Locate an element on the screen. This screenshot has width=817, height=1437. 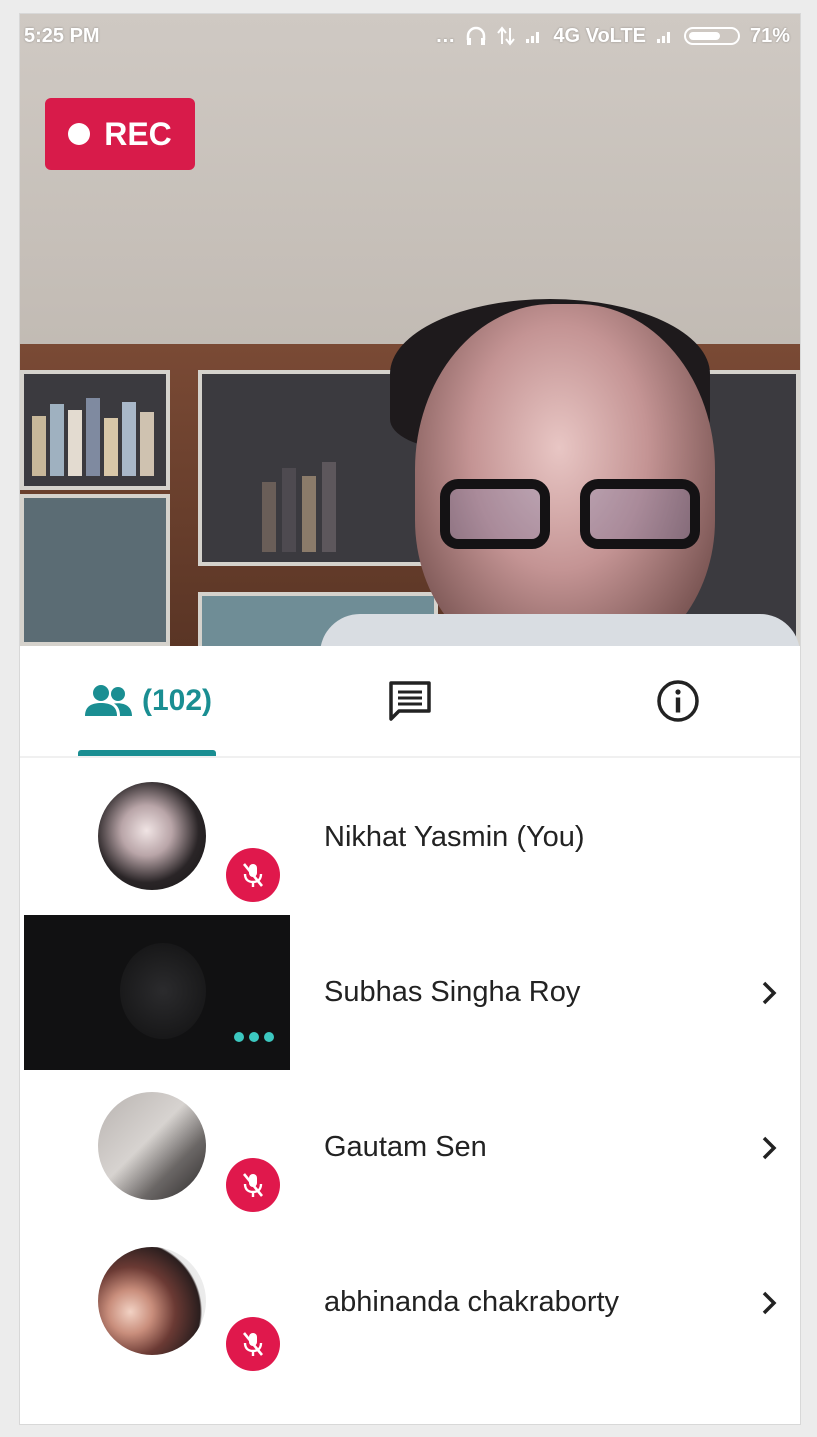
participant-name: Subhas Singha Roy is located at coordinates (452, 992).